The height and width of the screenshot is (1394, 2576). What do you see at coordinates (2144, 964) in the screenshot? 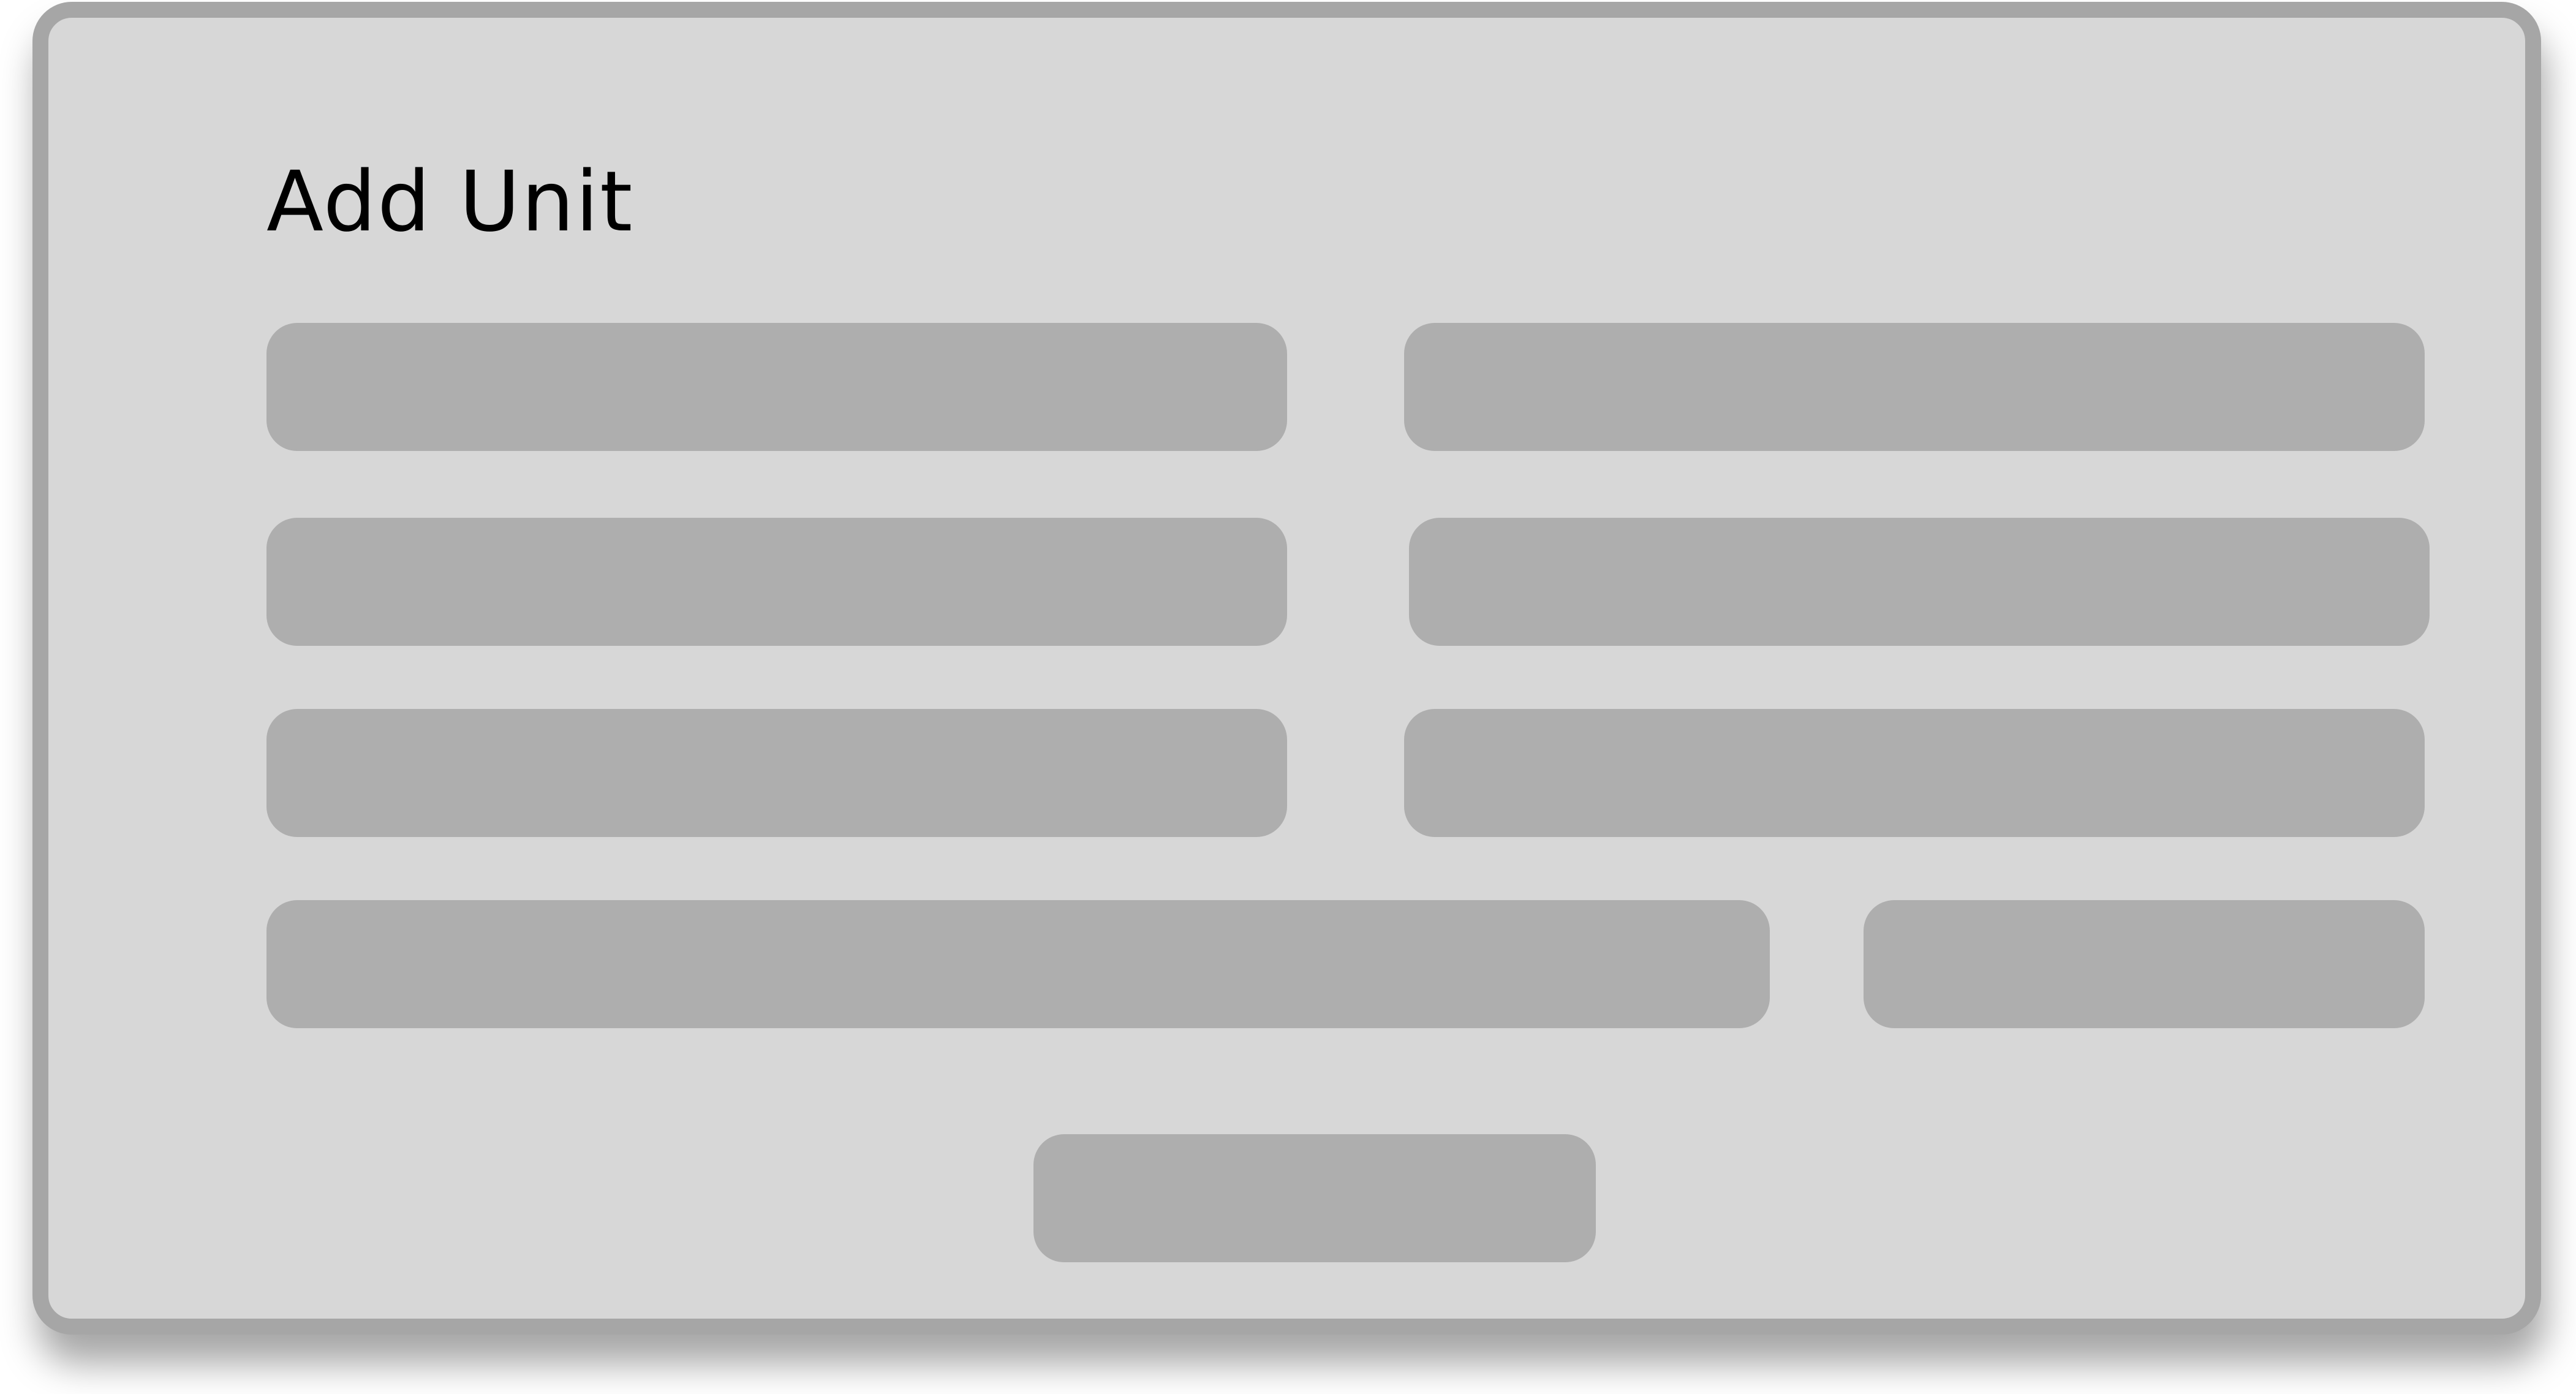
I see `unit-field-8-short` at bounding box center [2144, 964].